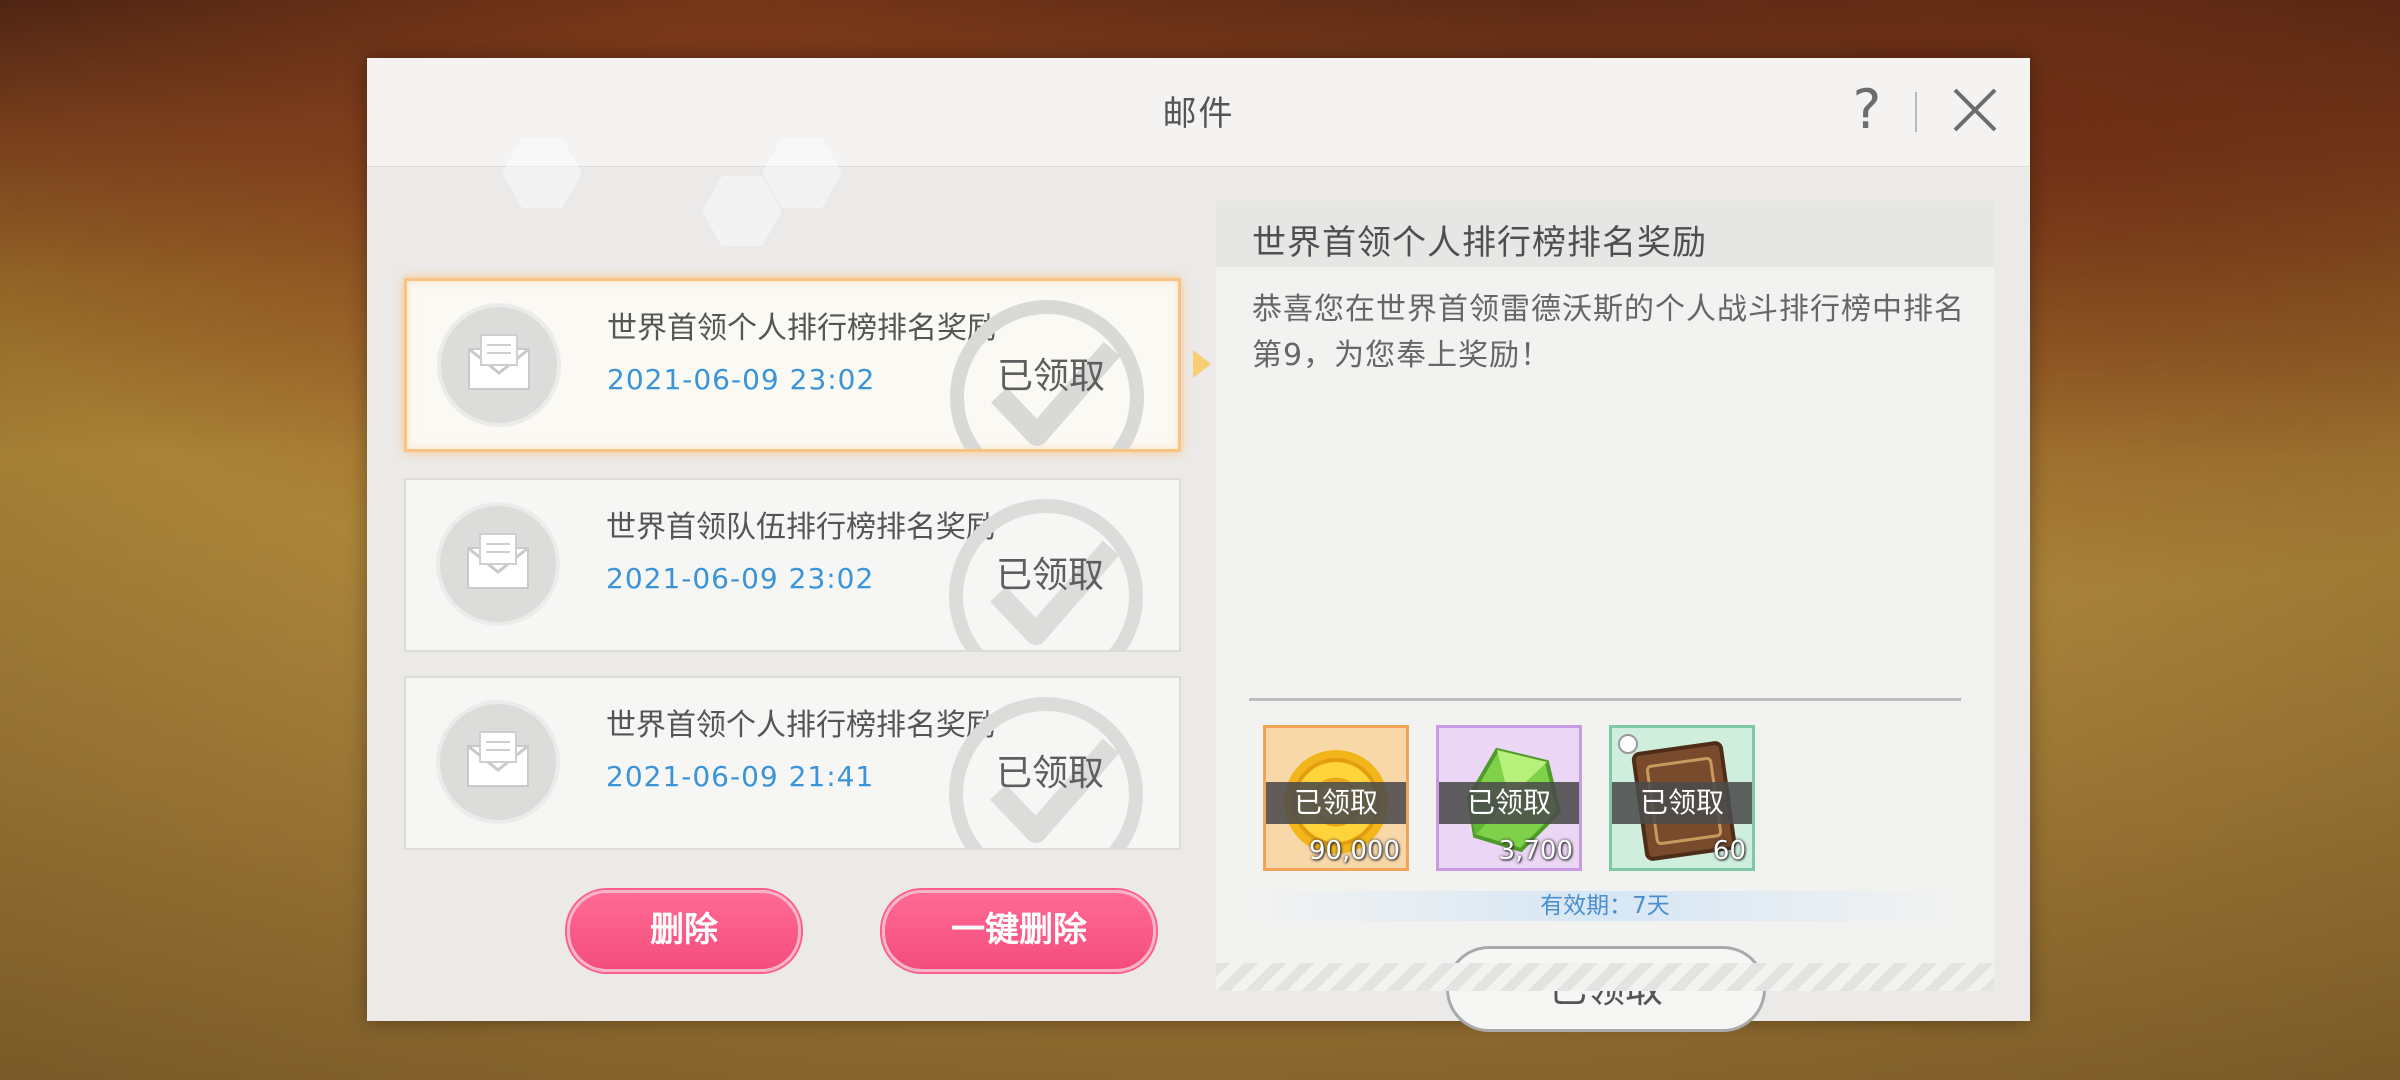 Image resolution: width=2400 pixels, height=1080 pixels. I want to click on detail-title-bar: 世界首领个人排行榜排名奖励, so click(1605, 234).